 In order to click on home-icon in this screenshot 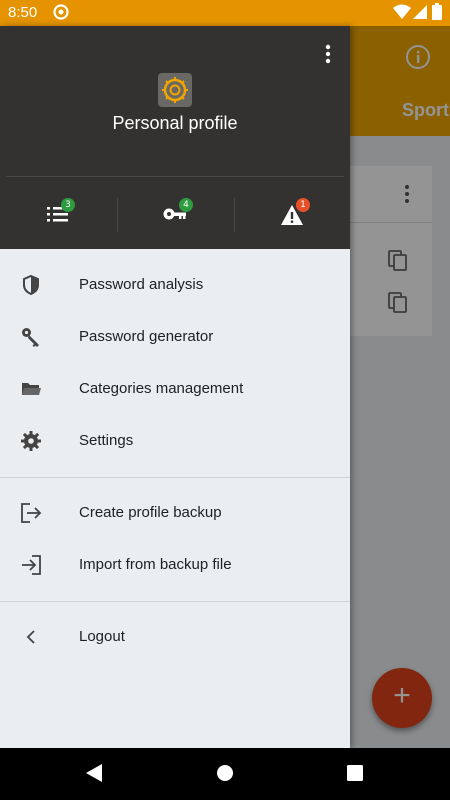, I will do `click(225, 773)`.